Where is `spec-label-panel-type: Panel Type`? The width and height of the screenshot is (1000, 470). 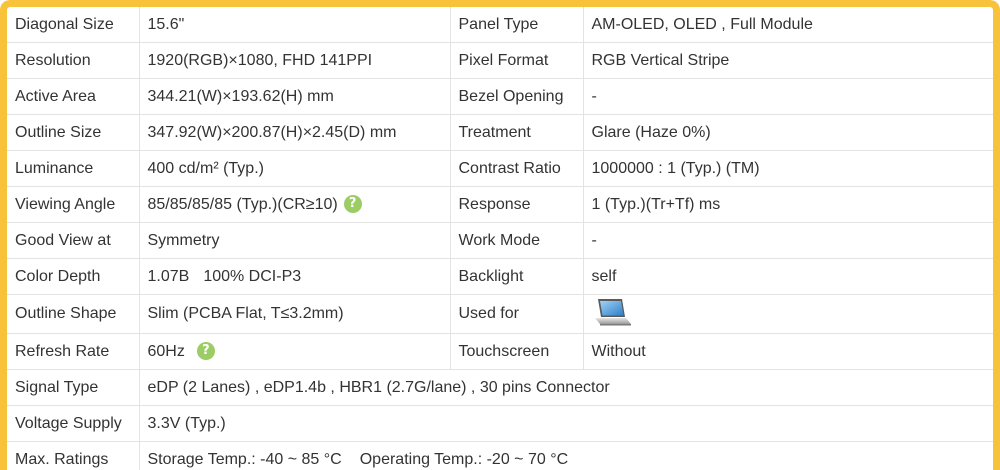 spec-label-panel-type: Panel Type is located at coordinates (517, 25).